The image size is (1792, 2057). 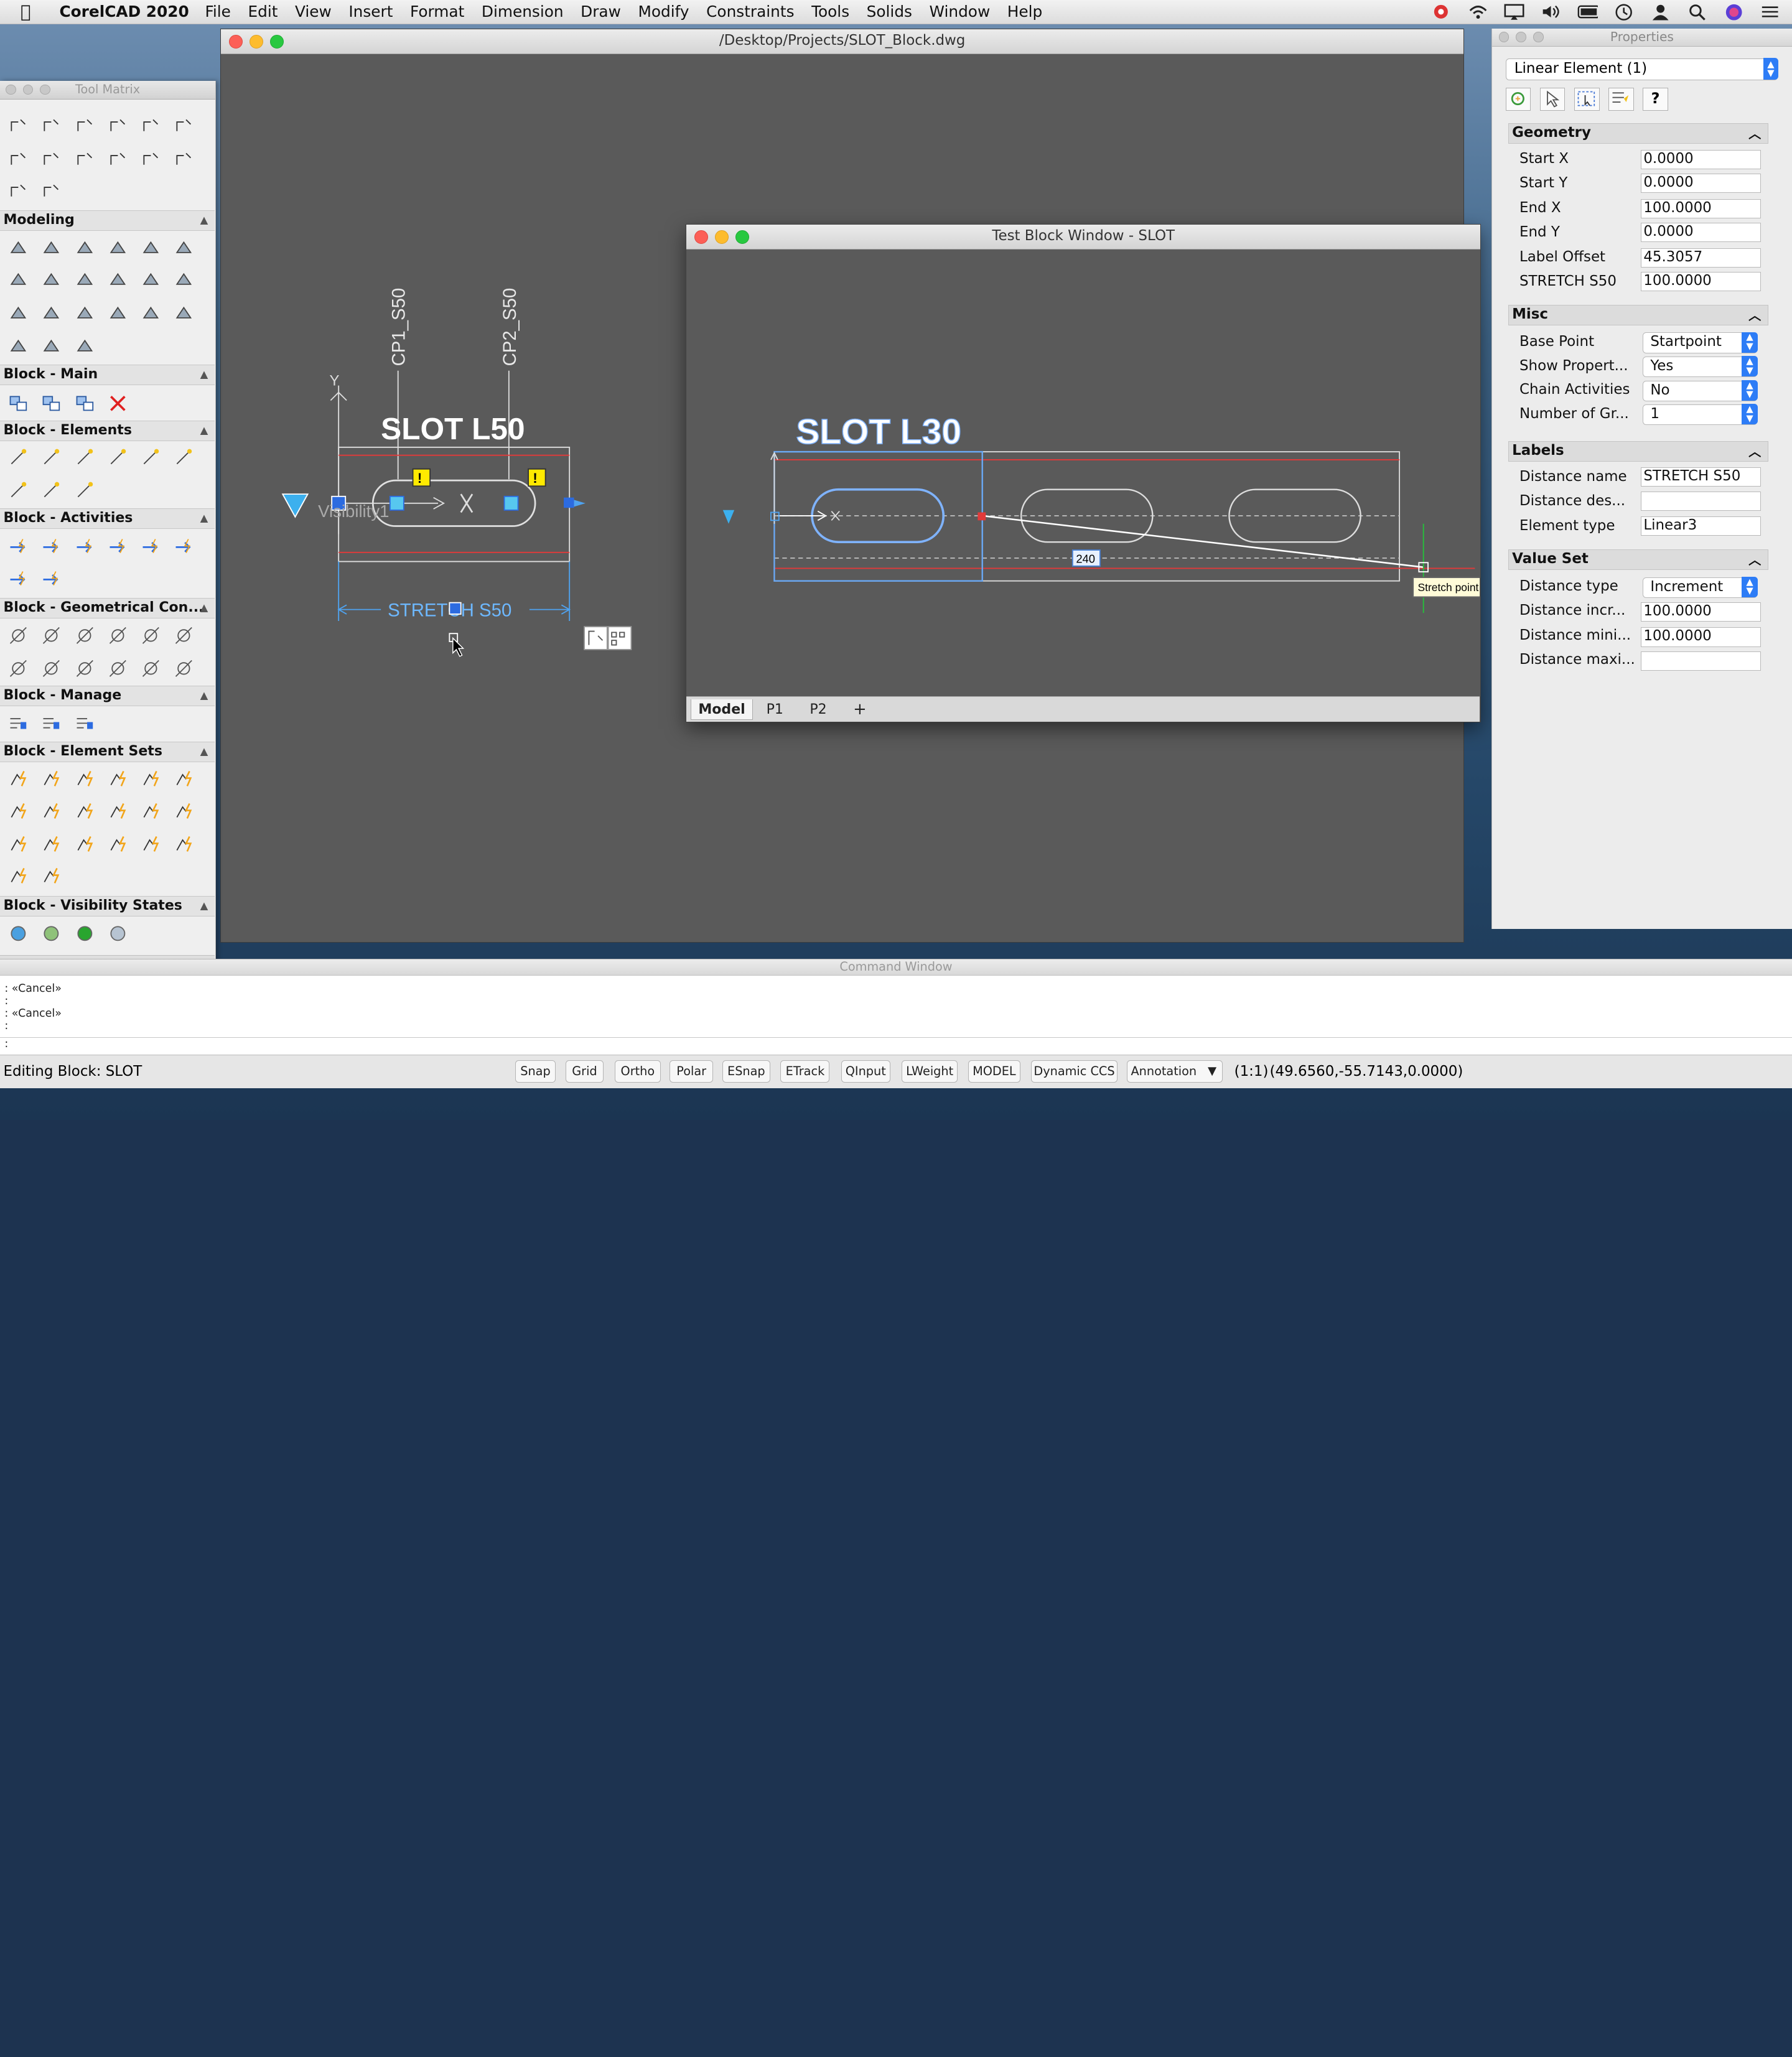 What do you see at coordinates (601, 11) in the screenshot?
I see `menu-draw: Draw` at bounding box center [601, 11].